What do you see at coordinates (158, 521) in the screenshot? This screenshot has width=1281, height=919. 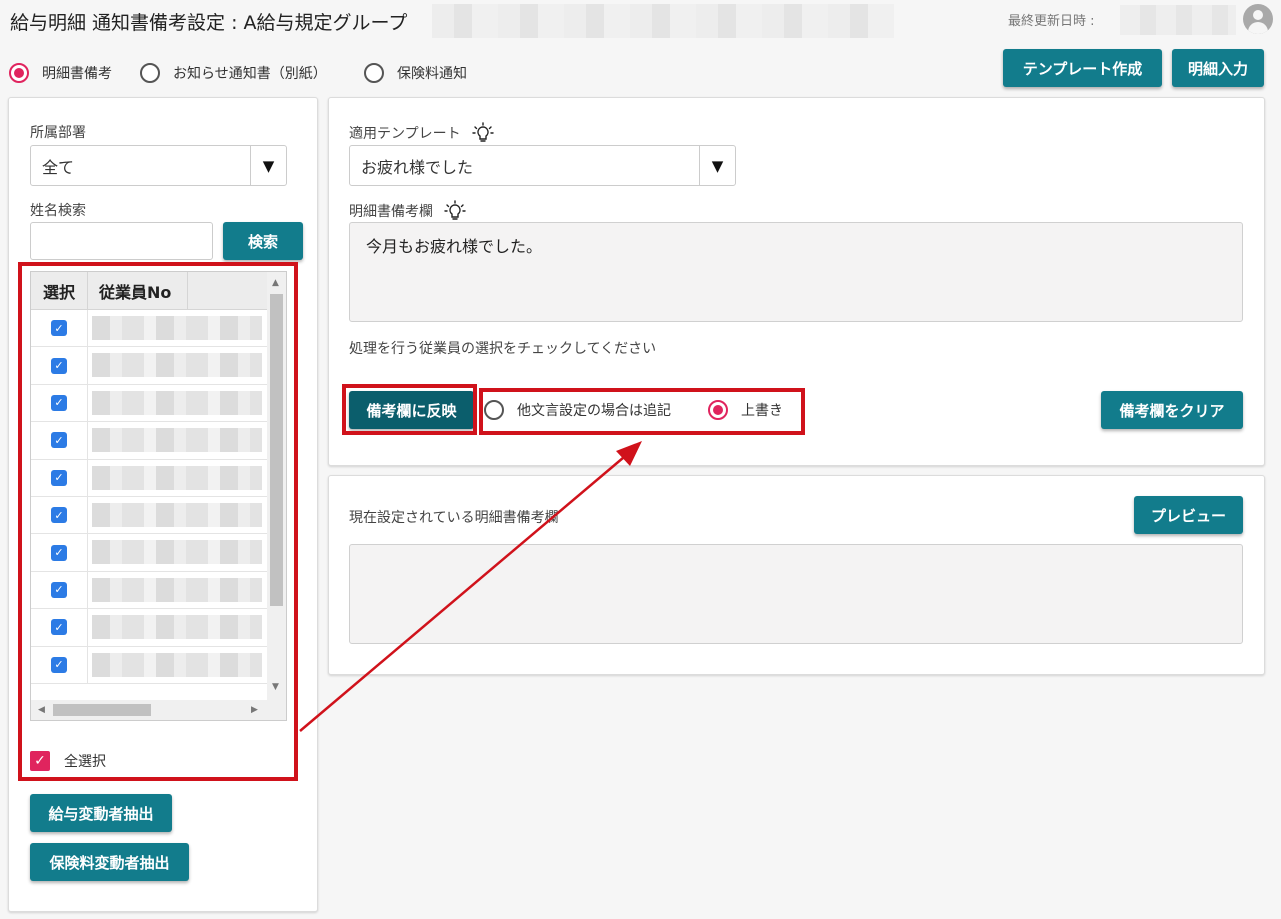 I see `annotation-highlight-employee-list` at bounding box center [158, 521].